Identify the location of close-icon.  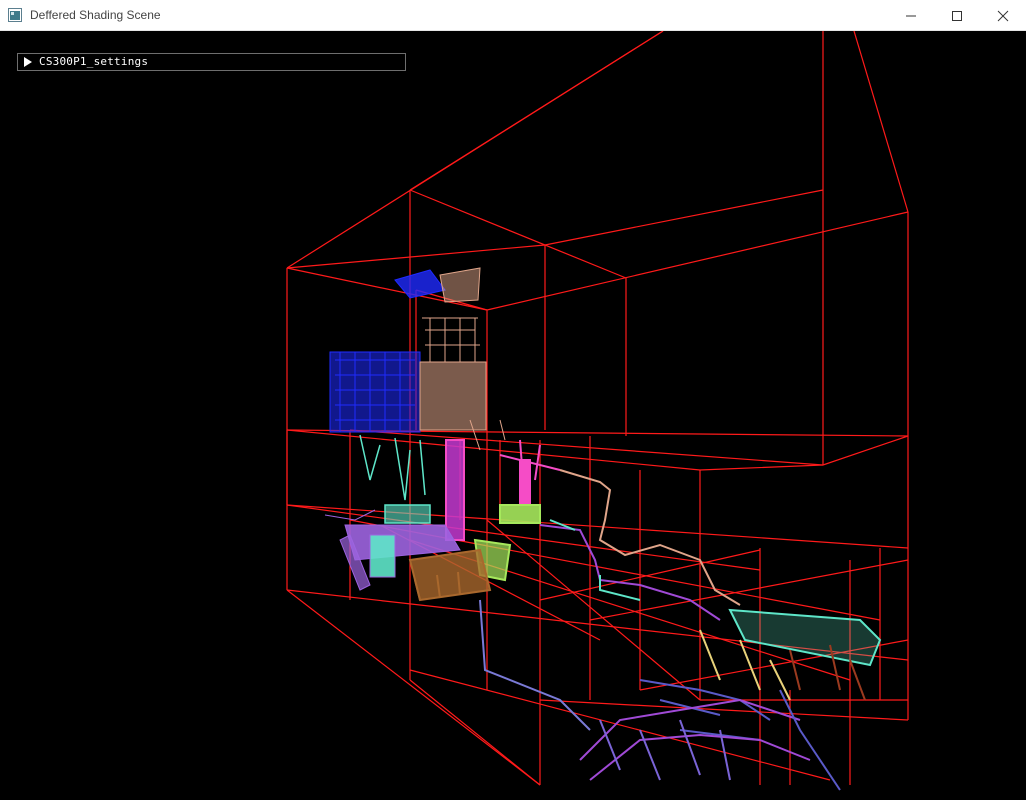
(1003, 15).